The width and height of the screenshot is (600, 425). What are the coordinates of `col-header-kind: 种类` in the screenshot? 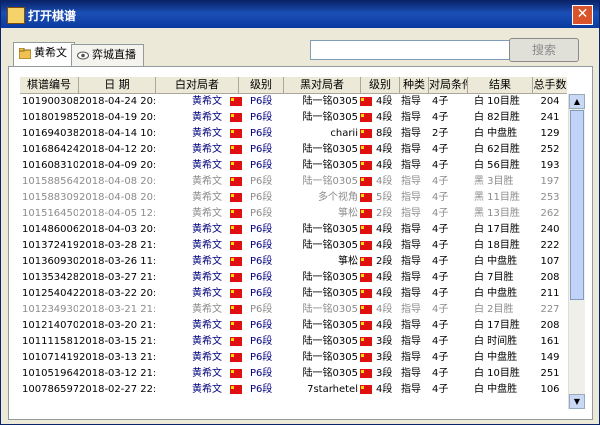 It's located at (414, 85).